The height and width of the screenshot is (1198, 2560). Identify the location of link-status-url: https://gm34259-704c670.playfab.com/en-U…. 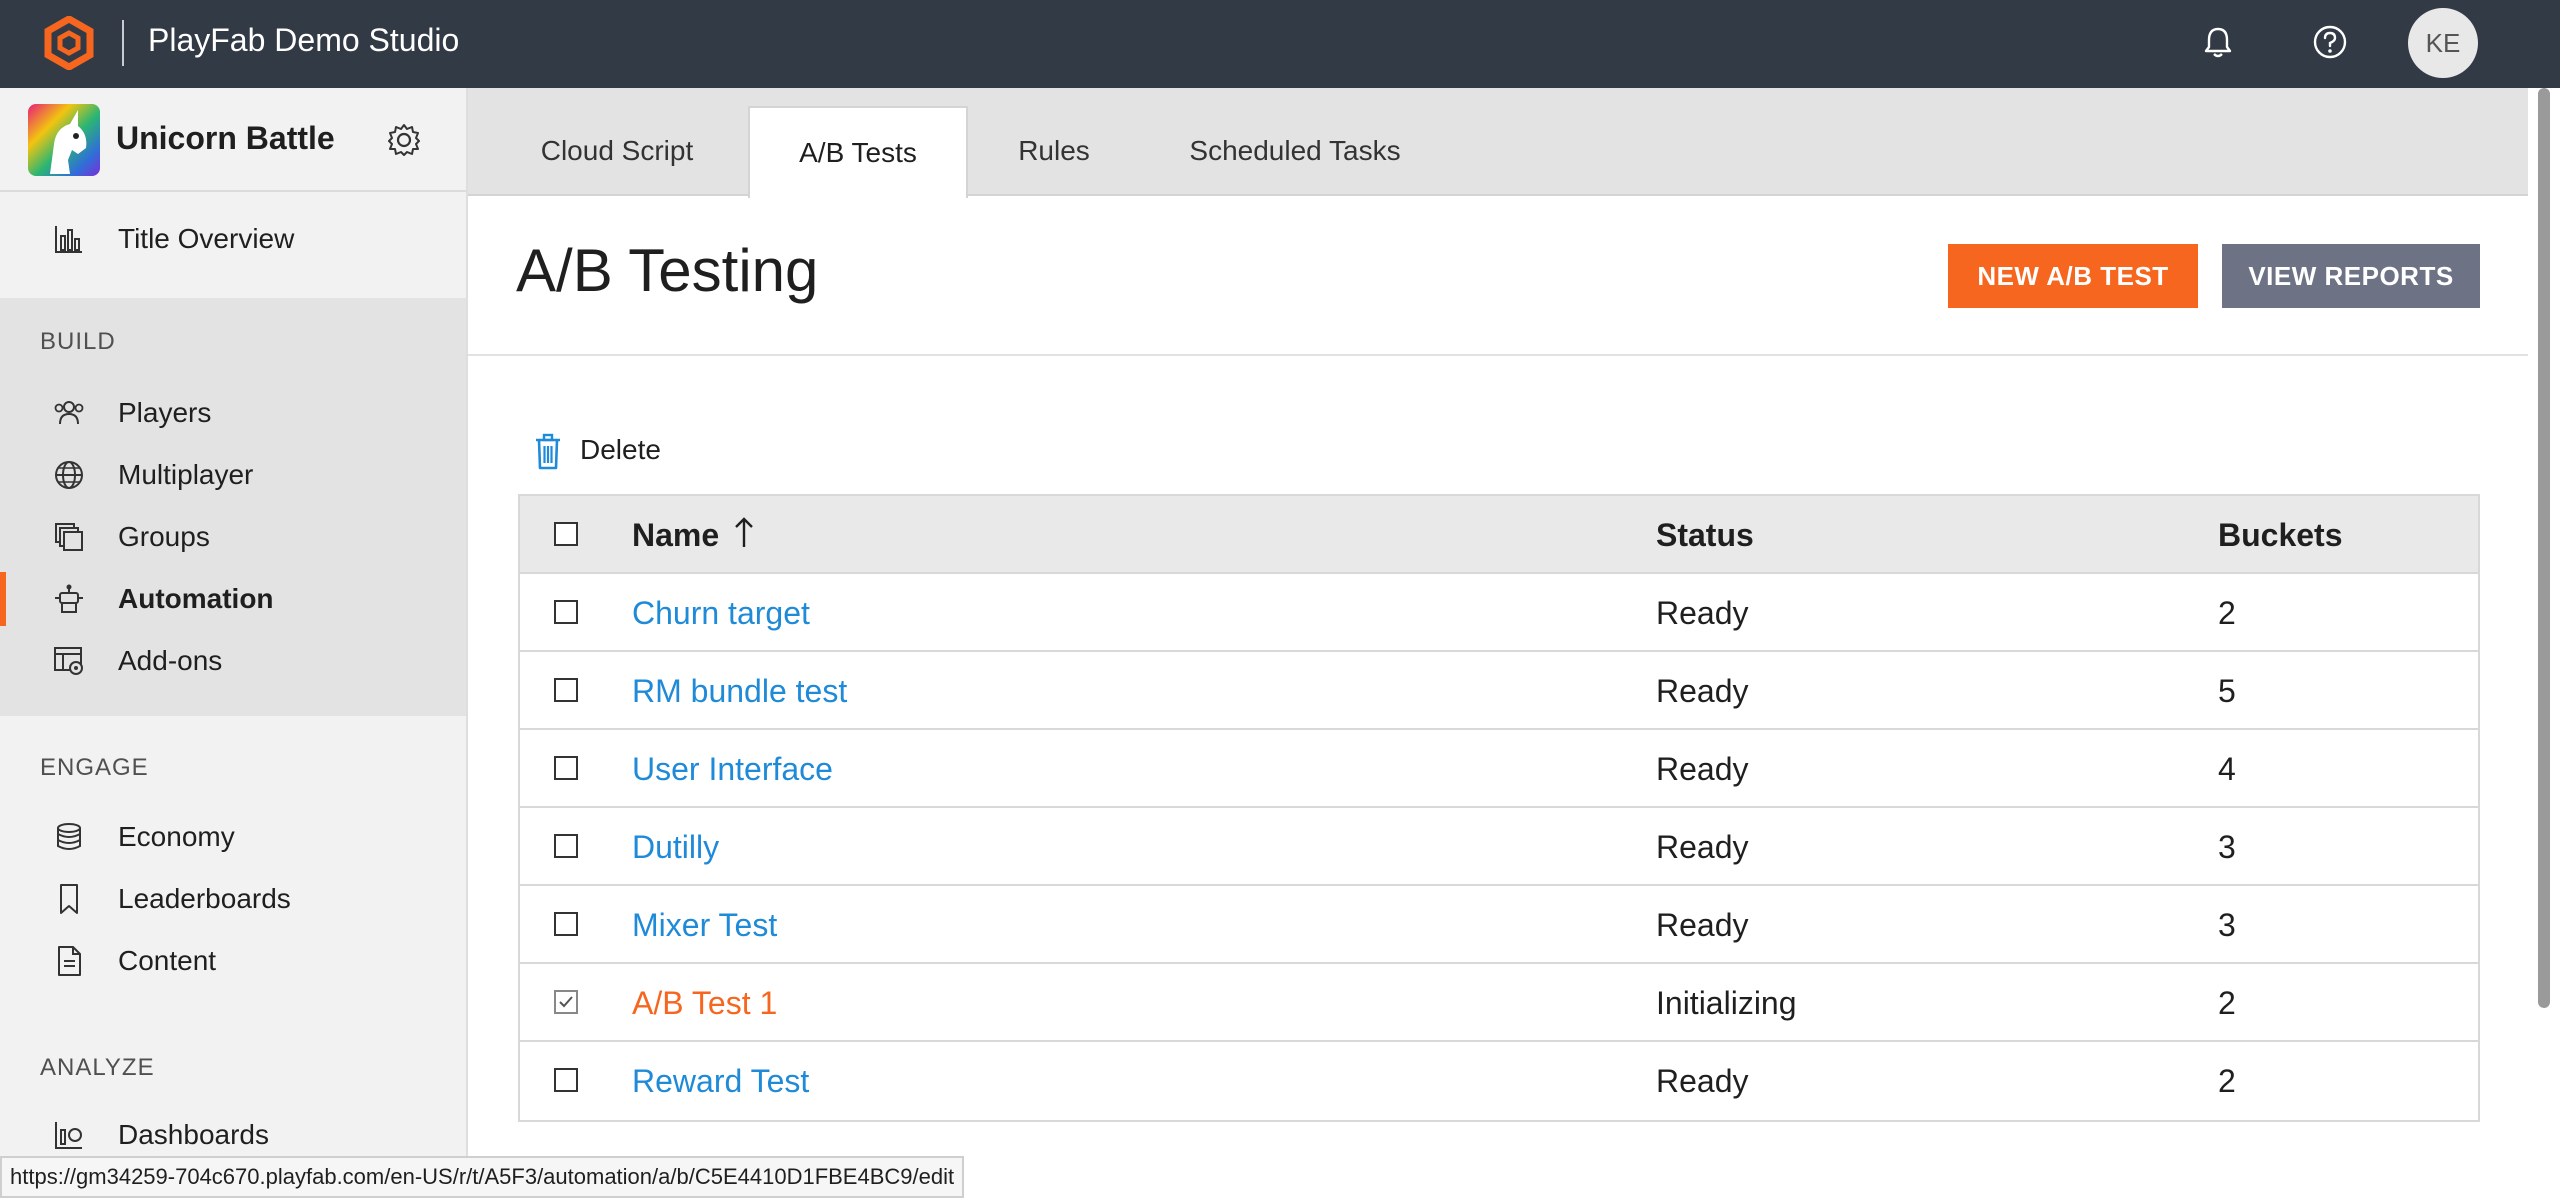
(482, 1177).